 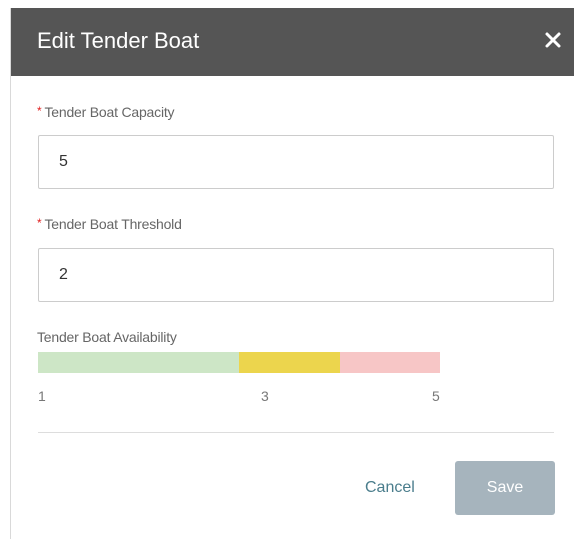 What do you see at coordinates (389, 362) in the screenshot?
I see `availability-segment-critical` at bounding box center [389, 362].